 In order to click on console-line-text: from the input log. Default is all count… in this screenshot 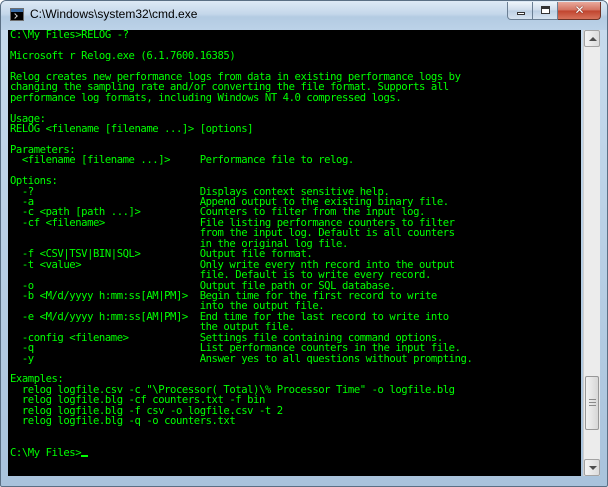, I will do `click(232, 233)`.